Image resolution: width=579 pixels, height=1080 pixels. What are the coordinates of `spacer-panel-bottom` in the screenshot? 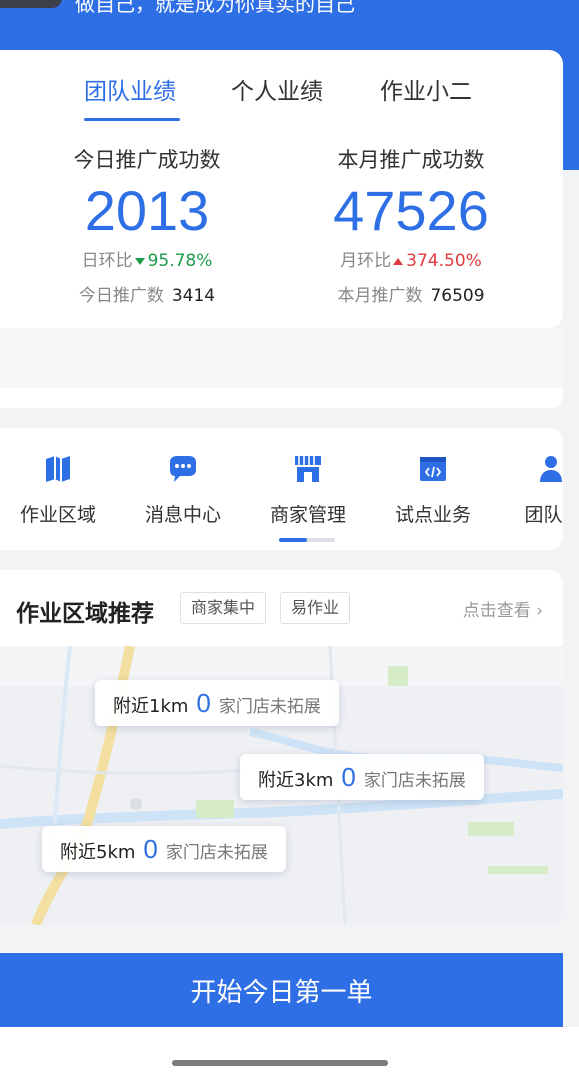 It's located at (281, 398).